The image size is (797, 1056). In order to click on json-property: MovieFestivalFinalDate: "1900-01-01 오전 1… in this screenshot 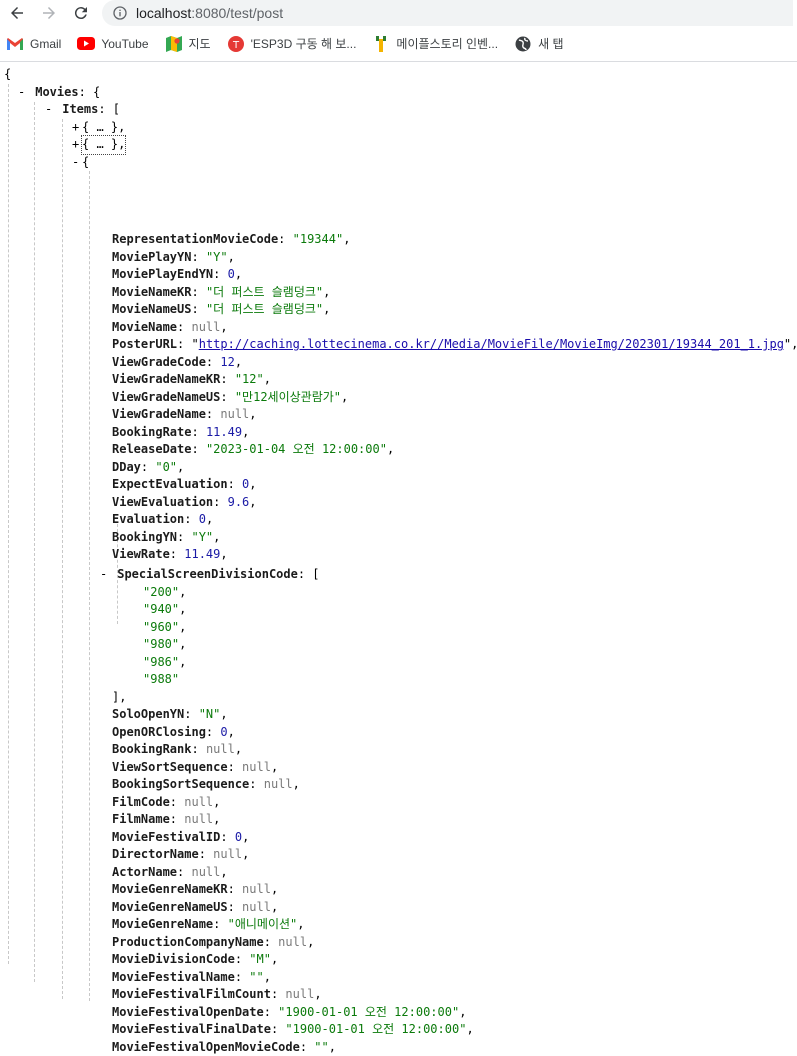, I will do `click(293, 1030)`.